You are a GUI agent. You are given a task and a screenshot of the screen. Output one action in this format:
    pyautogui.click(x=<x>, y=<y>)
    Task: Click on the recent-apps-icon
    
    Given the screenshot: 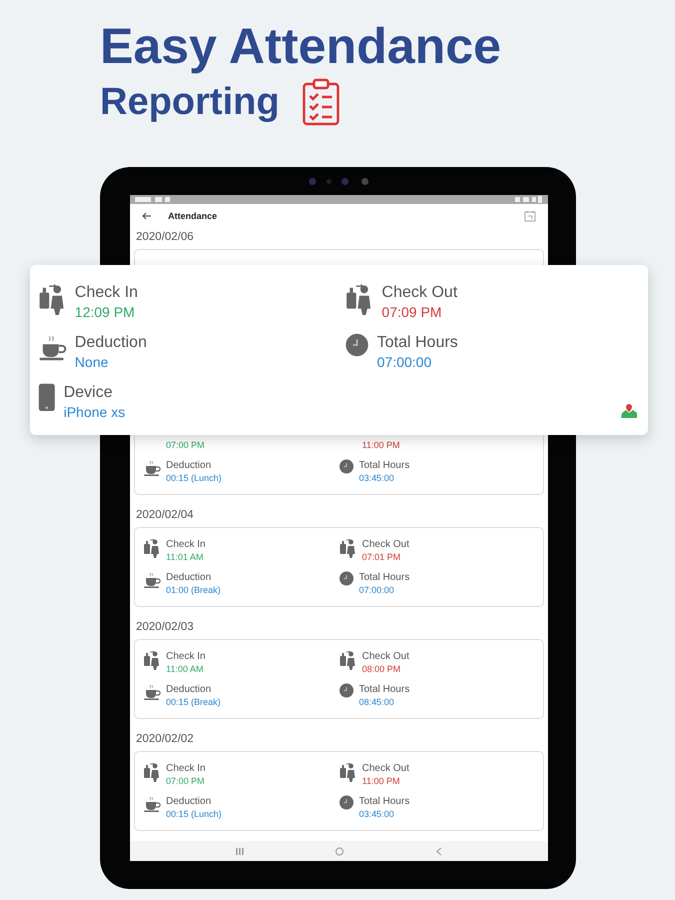 What is the action you would take?
    pyautogui.click(x=240, y=851)
    